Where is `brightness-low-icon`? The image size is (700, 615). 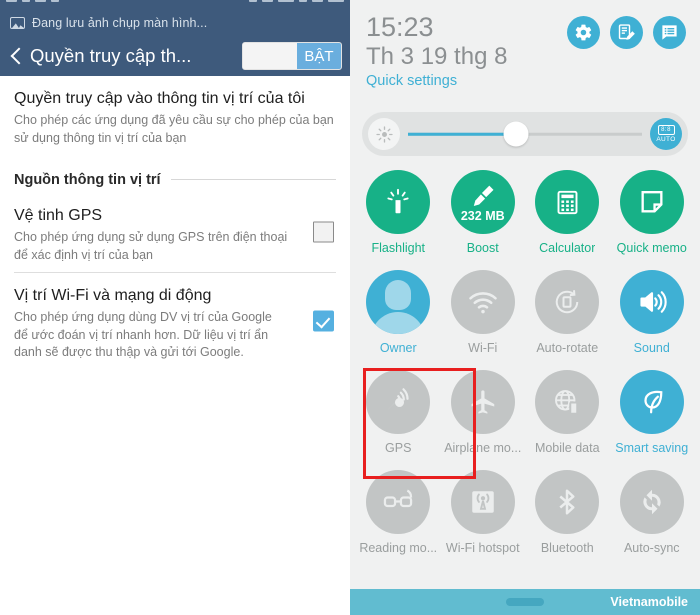 brightness-low-icon is located at coordinates (384, 134).